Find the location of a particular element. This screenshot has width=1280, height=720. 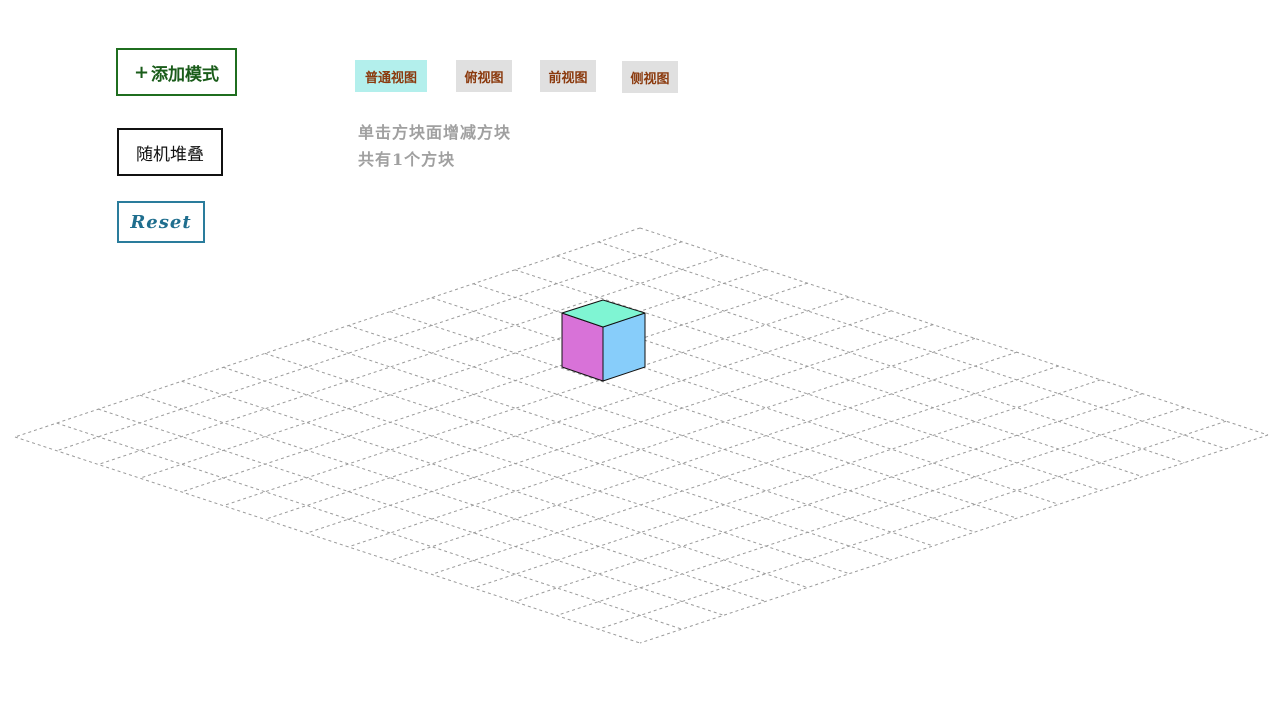

cube-group is located at coordinates (603, 340).